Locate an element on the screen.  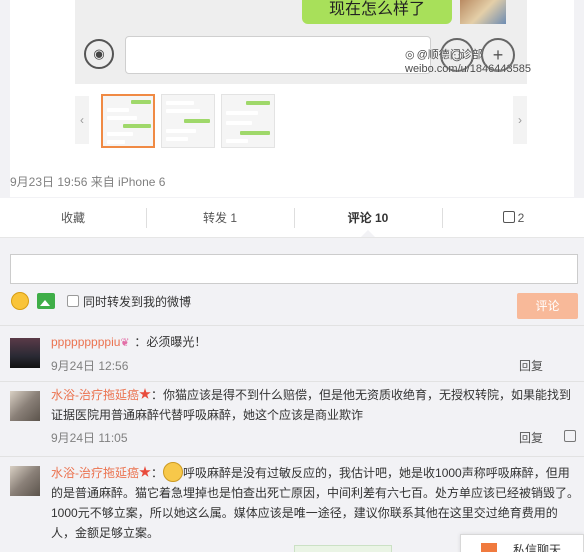
image-upload-icon is located at coordinates (46, 301).